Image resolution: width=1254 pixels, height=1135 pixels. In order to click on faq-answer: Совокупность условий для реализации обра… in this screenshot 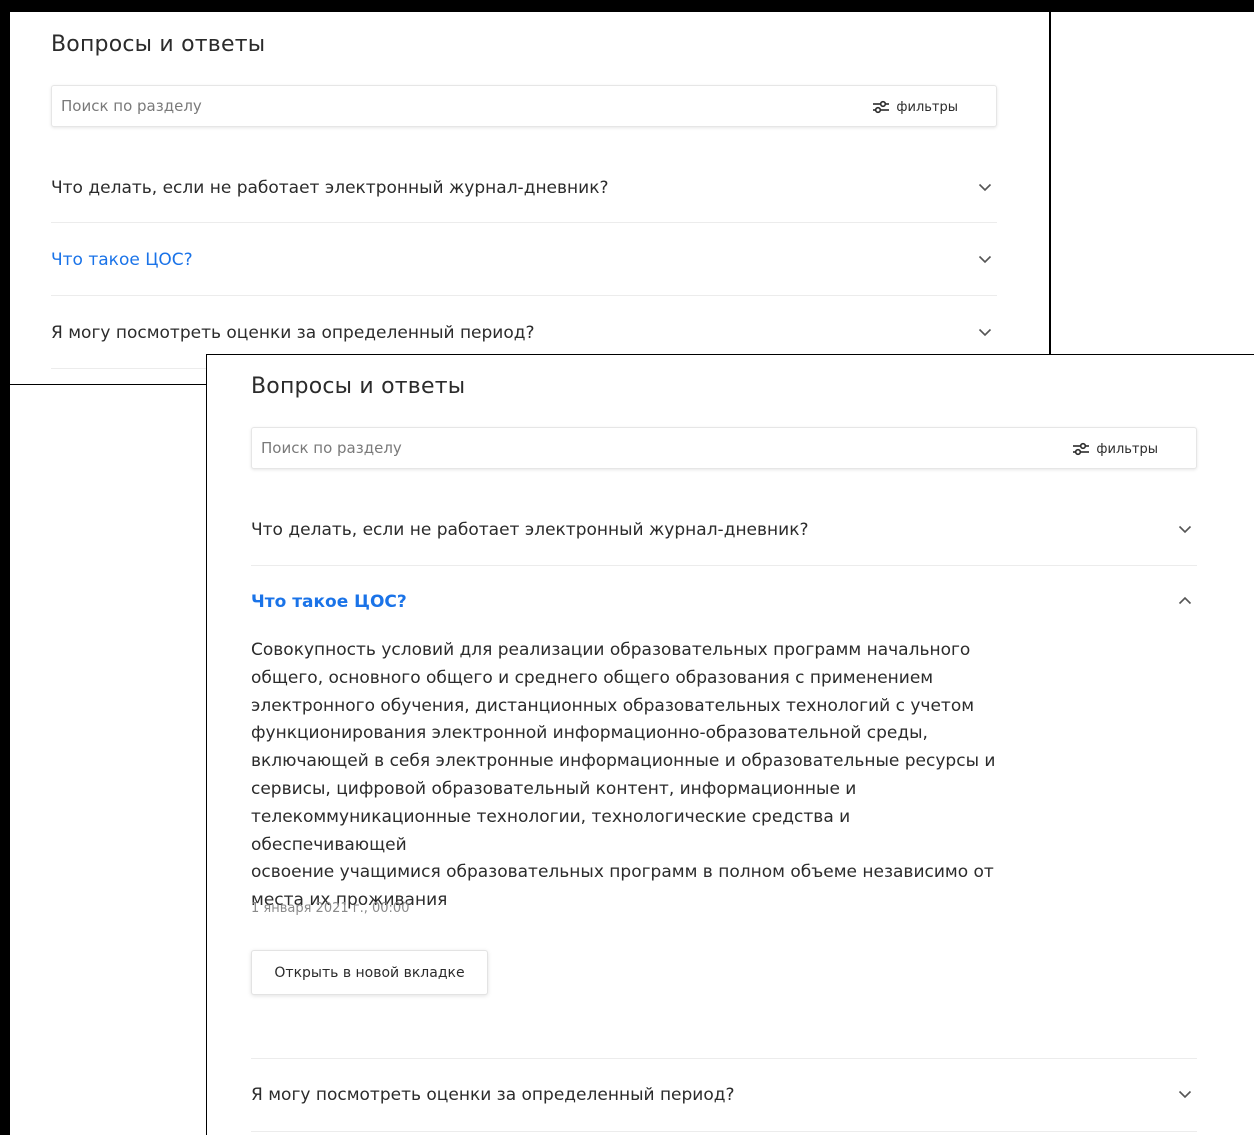, I will do `click(631, 776)`.